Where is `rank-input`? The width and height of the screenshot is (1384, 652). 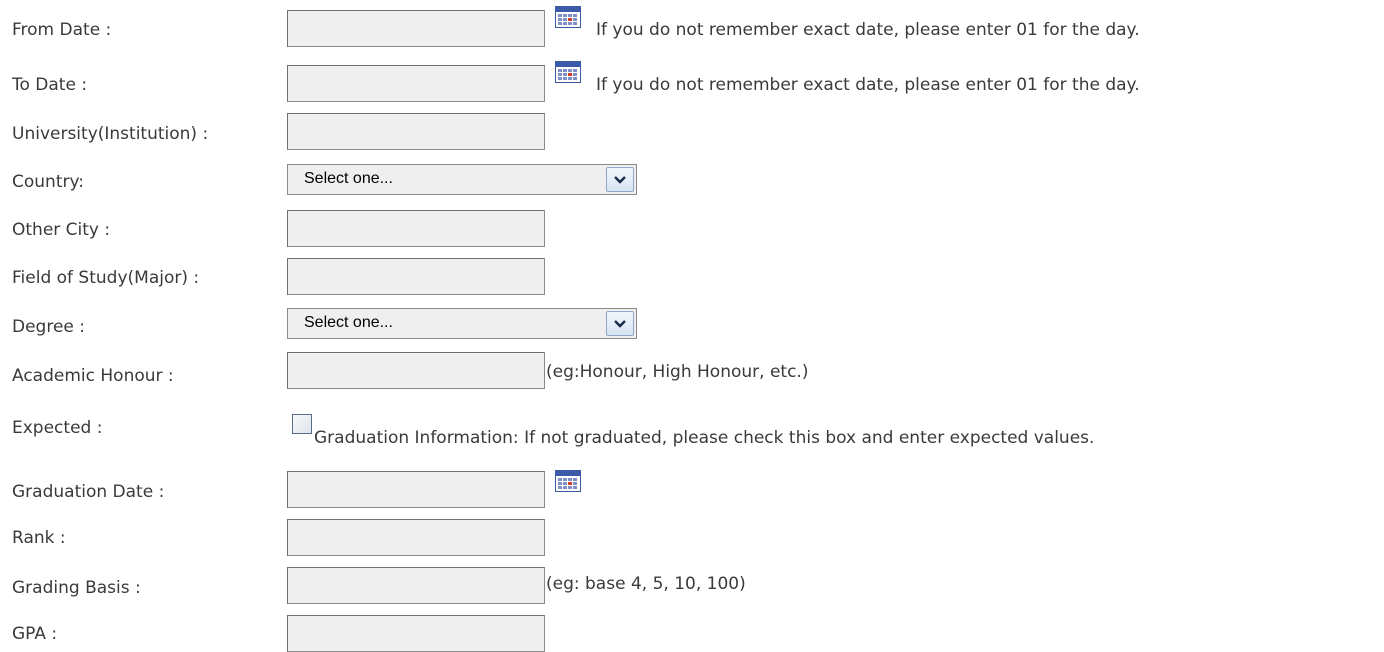 rank-input is located at coordinates (416, 537).